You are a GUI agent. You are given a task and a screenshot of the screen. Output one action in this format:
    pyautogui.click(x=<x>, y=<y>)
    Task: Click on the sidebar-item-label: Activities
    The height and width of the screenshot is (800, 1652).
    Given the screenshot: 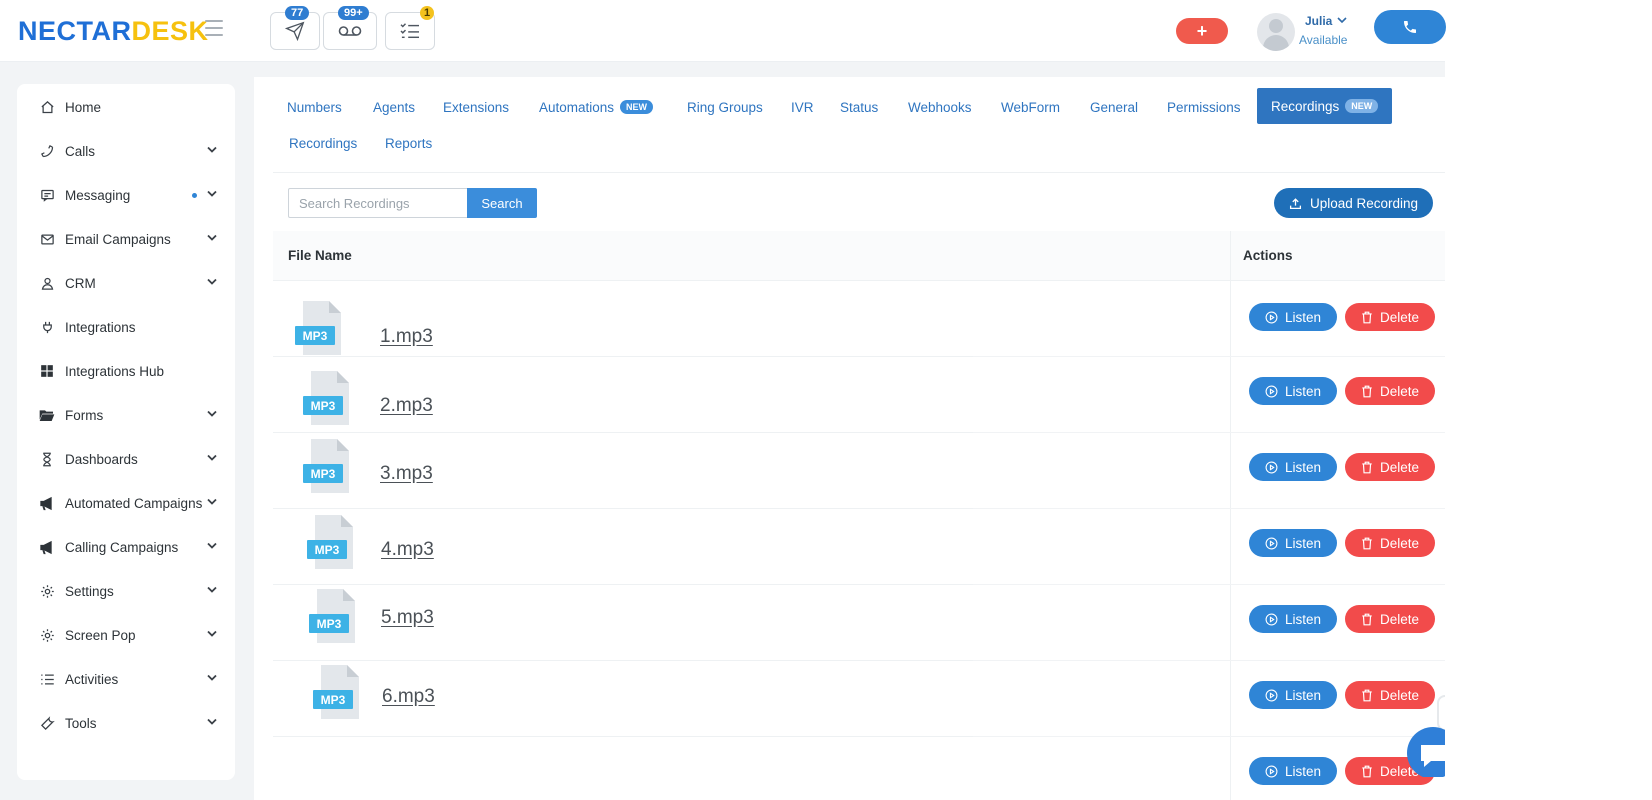 What is the action you would take?
    pyautogui.click(x=92, y=679)
    